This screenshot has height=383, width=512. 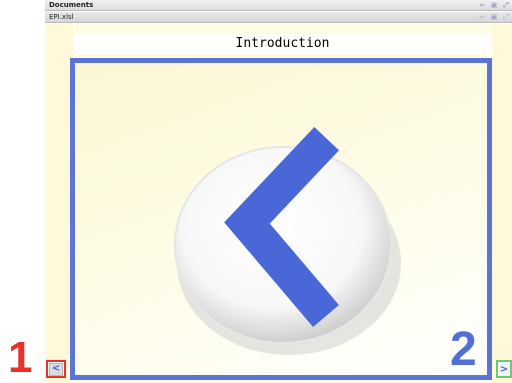 I want to click on next-page-button: >, so click(x=504, y=369).